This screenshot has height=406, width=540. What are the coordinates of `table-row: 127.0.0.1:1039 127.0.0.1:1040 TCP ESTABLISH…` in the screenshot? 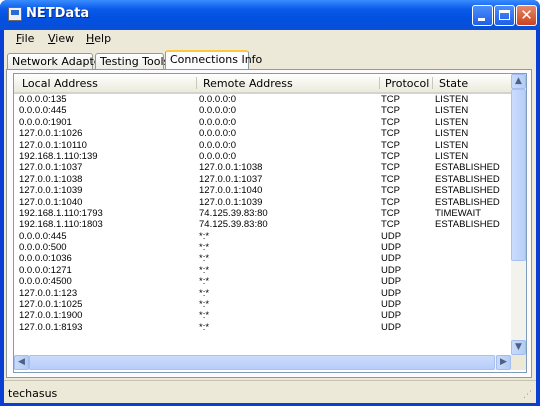 It's located at (262, 190).